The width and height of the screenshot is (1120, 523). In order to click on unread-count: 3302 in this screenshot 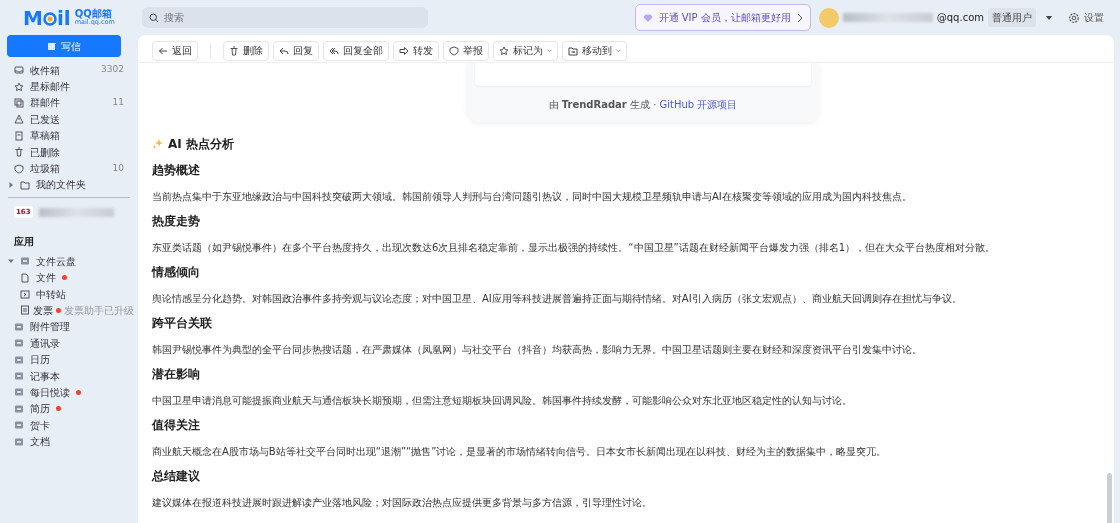, I will do `click(112, 70)`.